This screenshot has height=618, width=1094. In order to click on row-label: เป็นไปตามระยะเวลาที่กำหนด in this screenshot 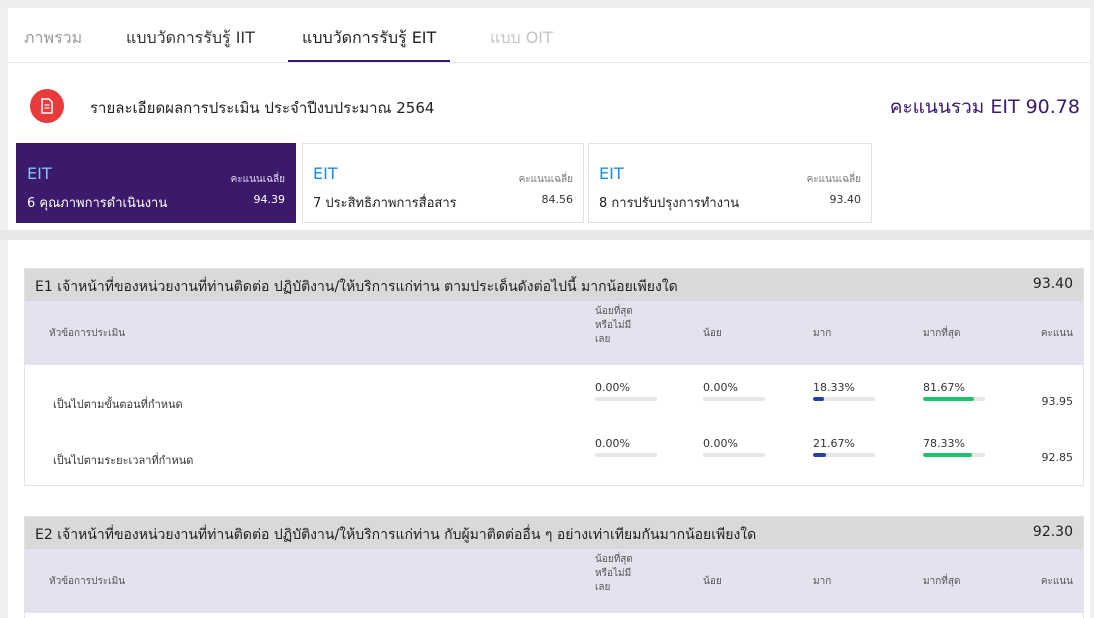, I will do `click(123, 460)`.